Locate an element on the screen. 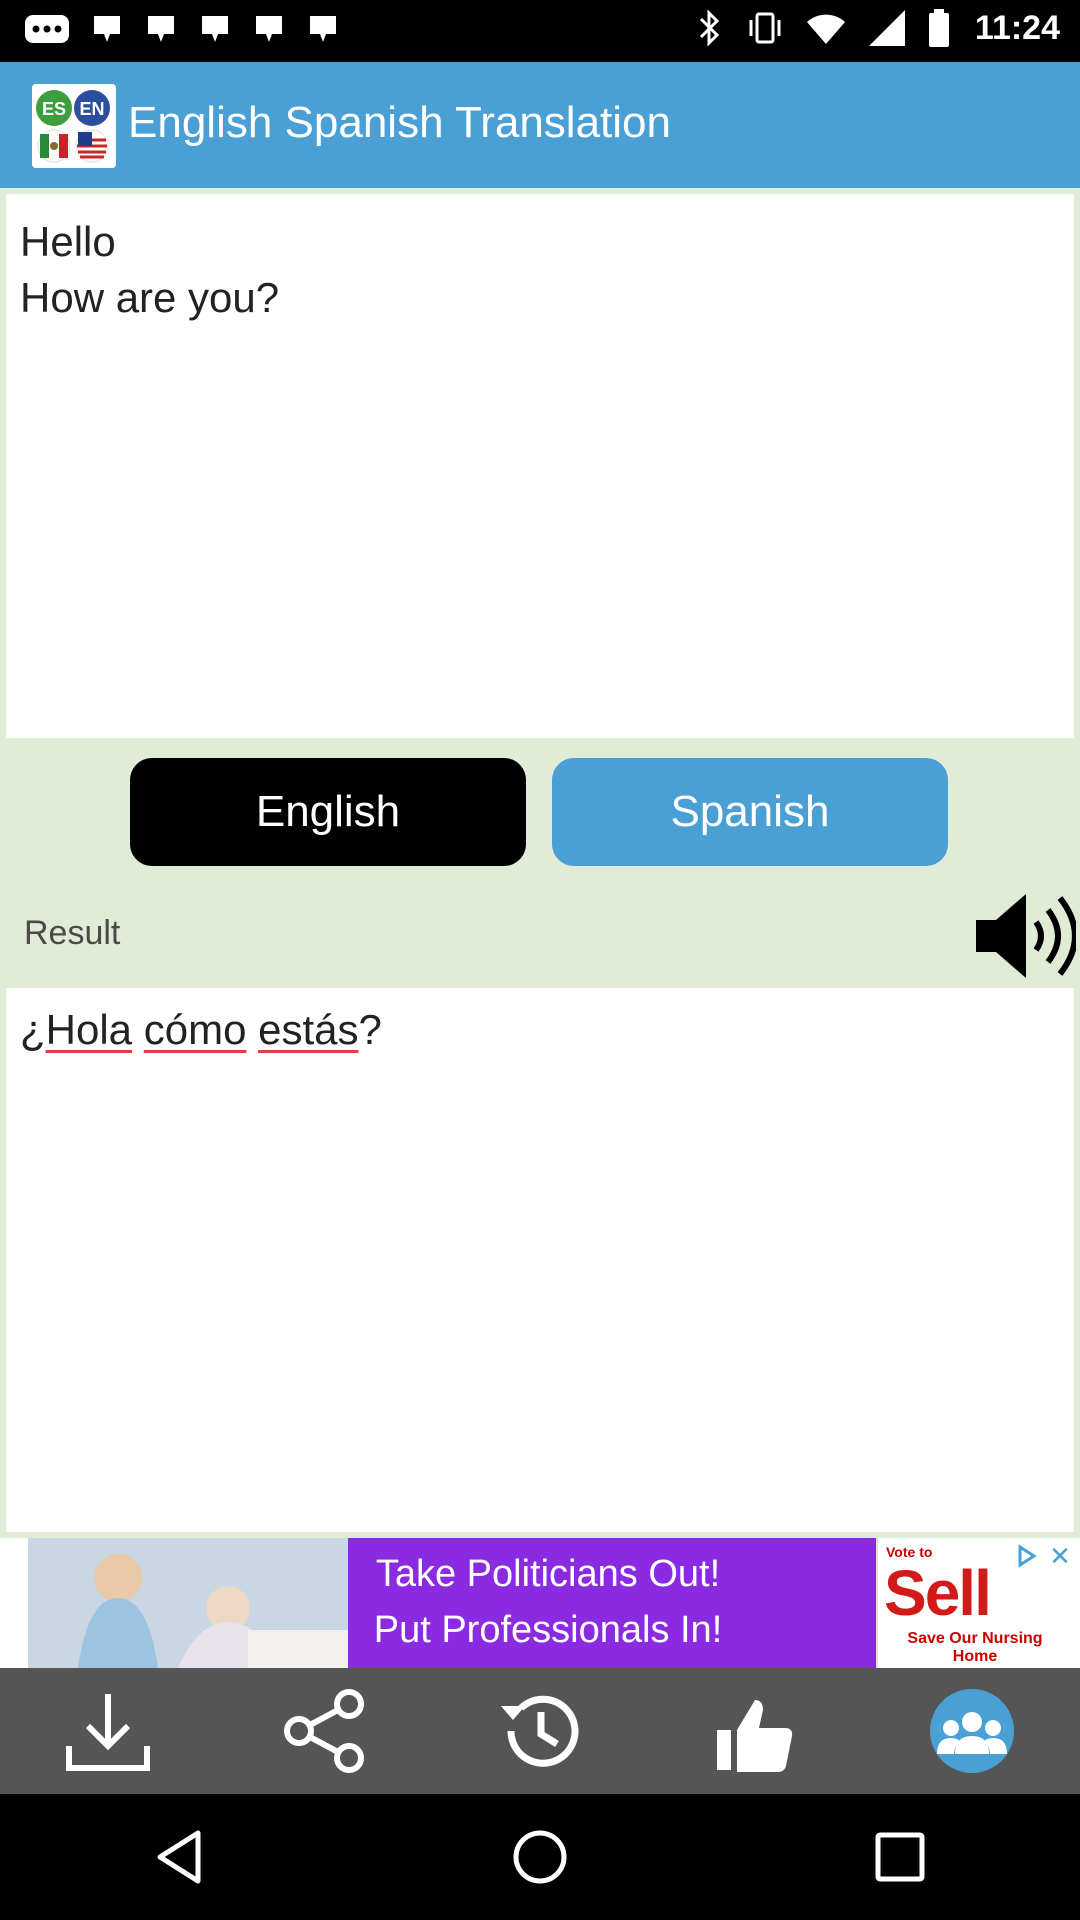 This screenshot has height=1920, width=1080. signal-icon is located at coordinates (886, 28).